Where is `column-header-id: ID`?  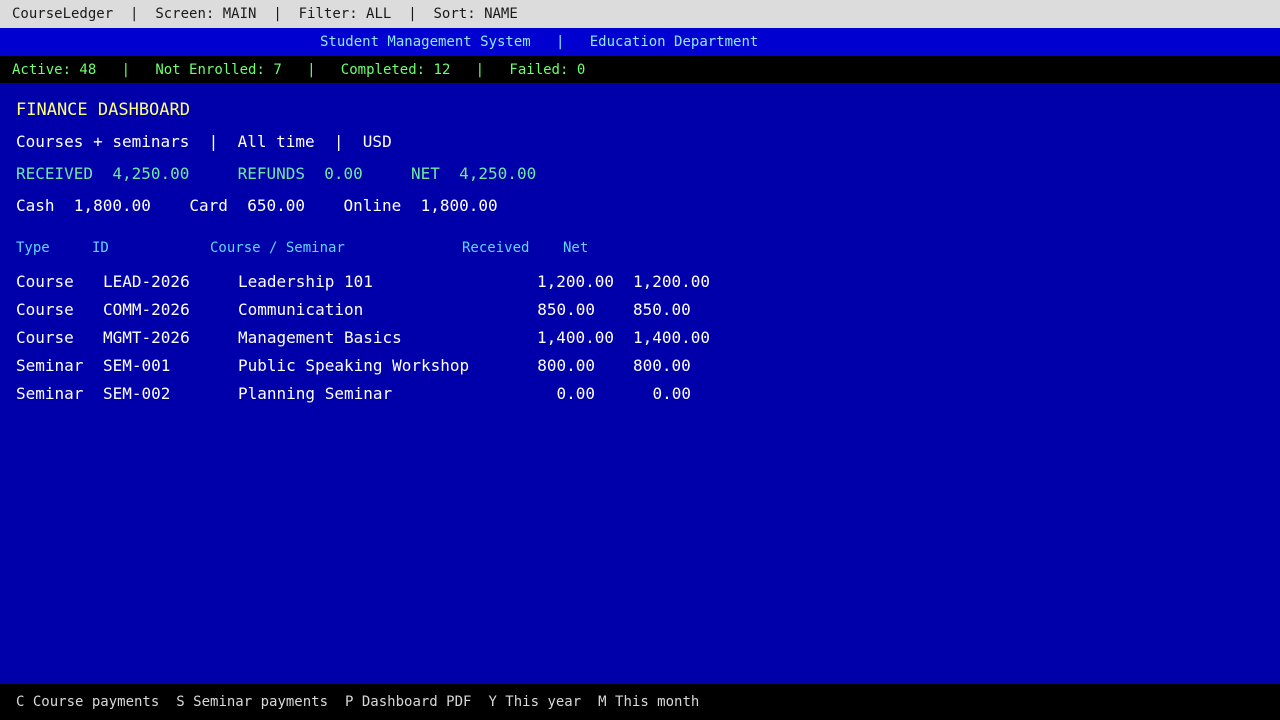 column-header-id: ID is located at coordinates (100, 248).